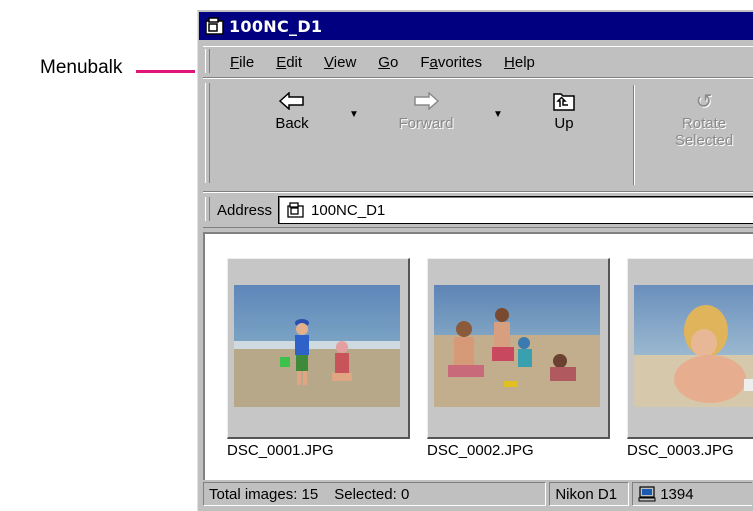 The image size is (753, 511). Describe the element at coordinates (519, 62) in the screenshot. I see `menu-help: Help` at that location.